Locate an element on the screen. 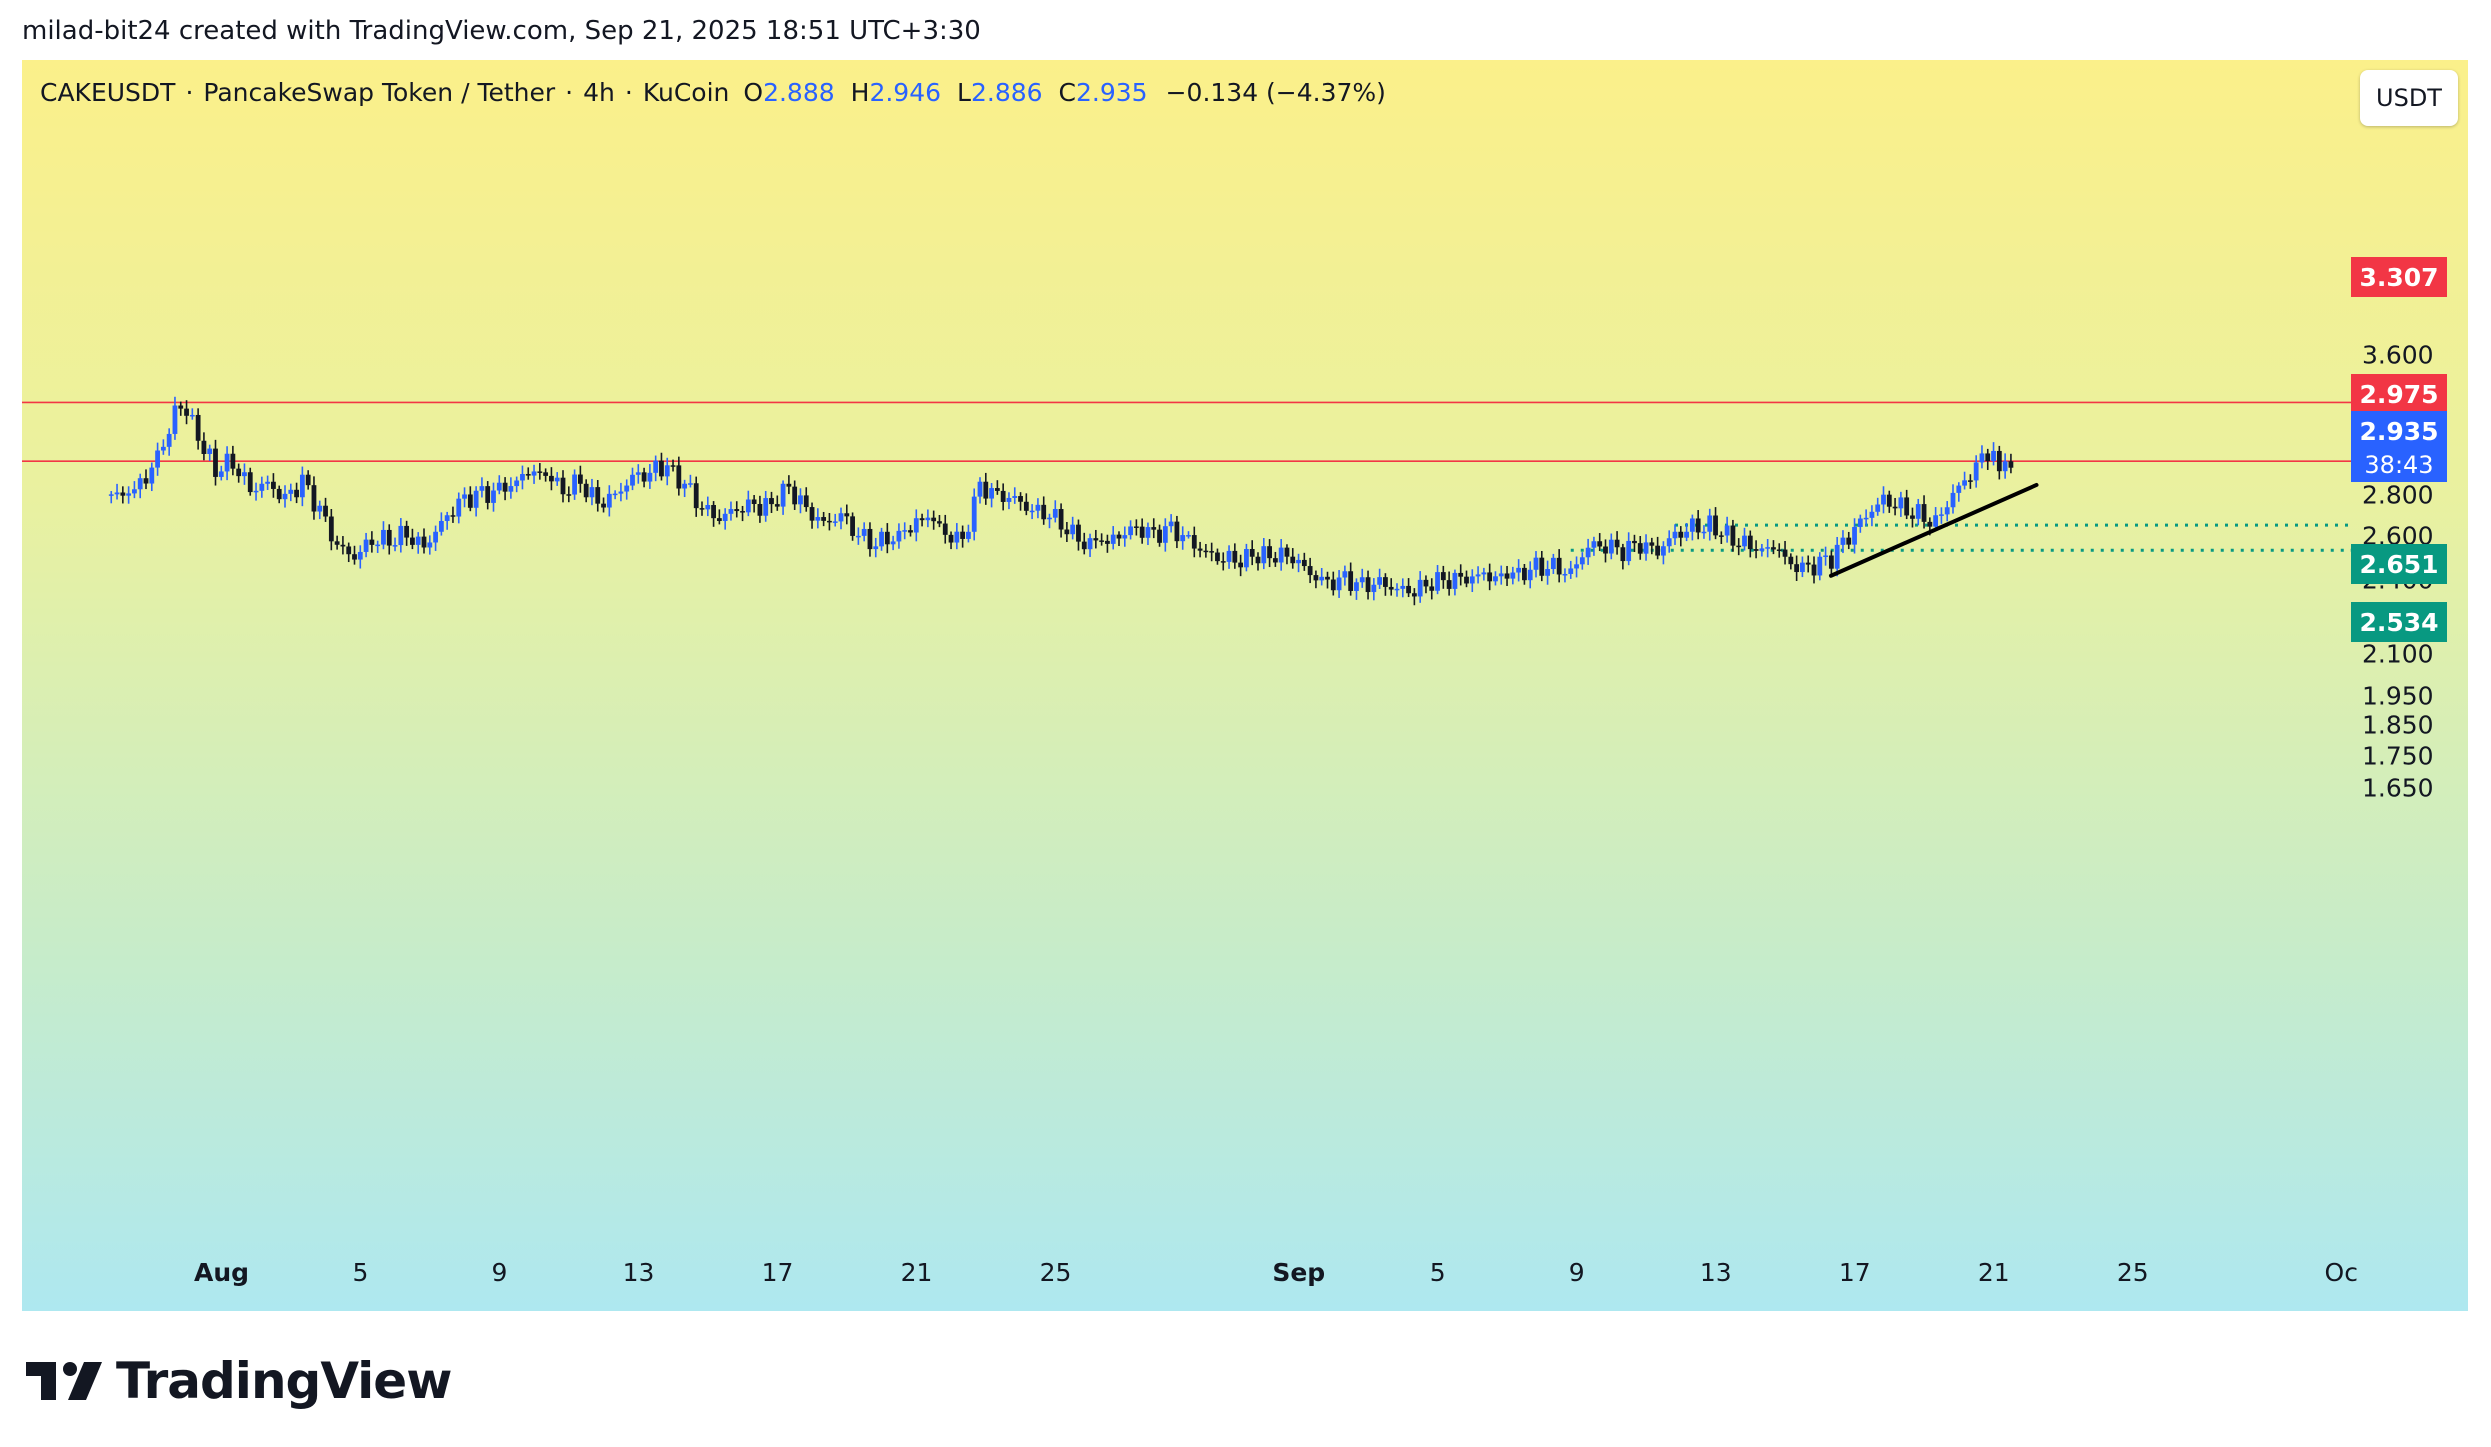  currency-button: USDT is located at coordinates (2409, 98).